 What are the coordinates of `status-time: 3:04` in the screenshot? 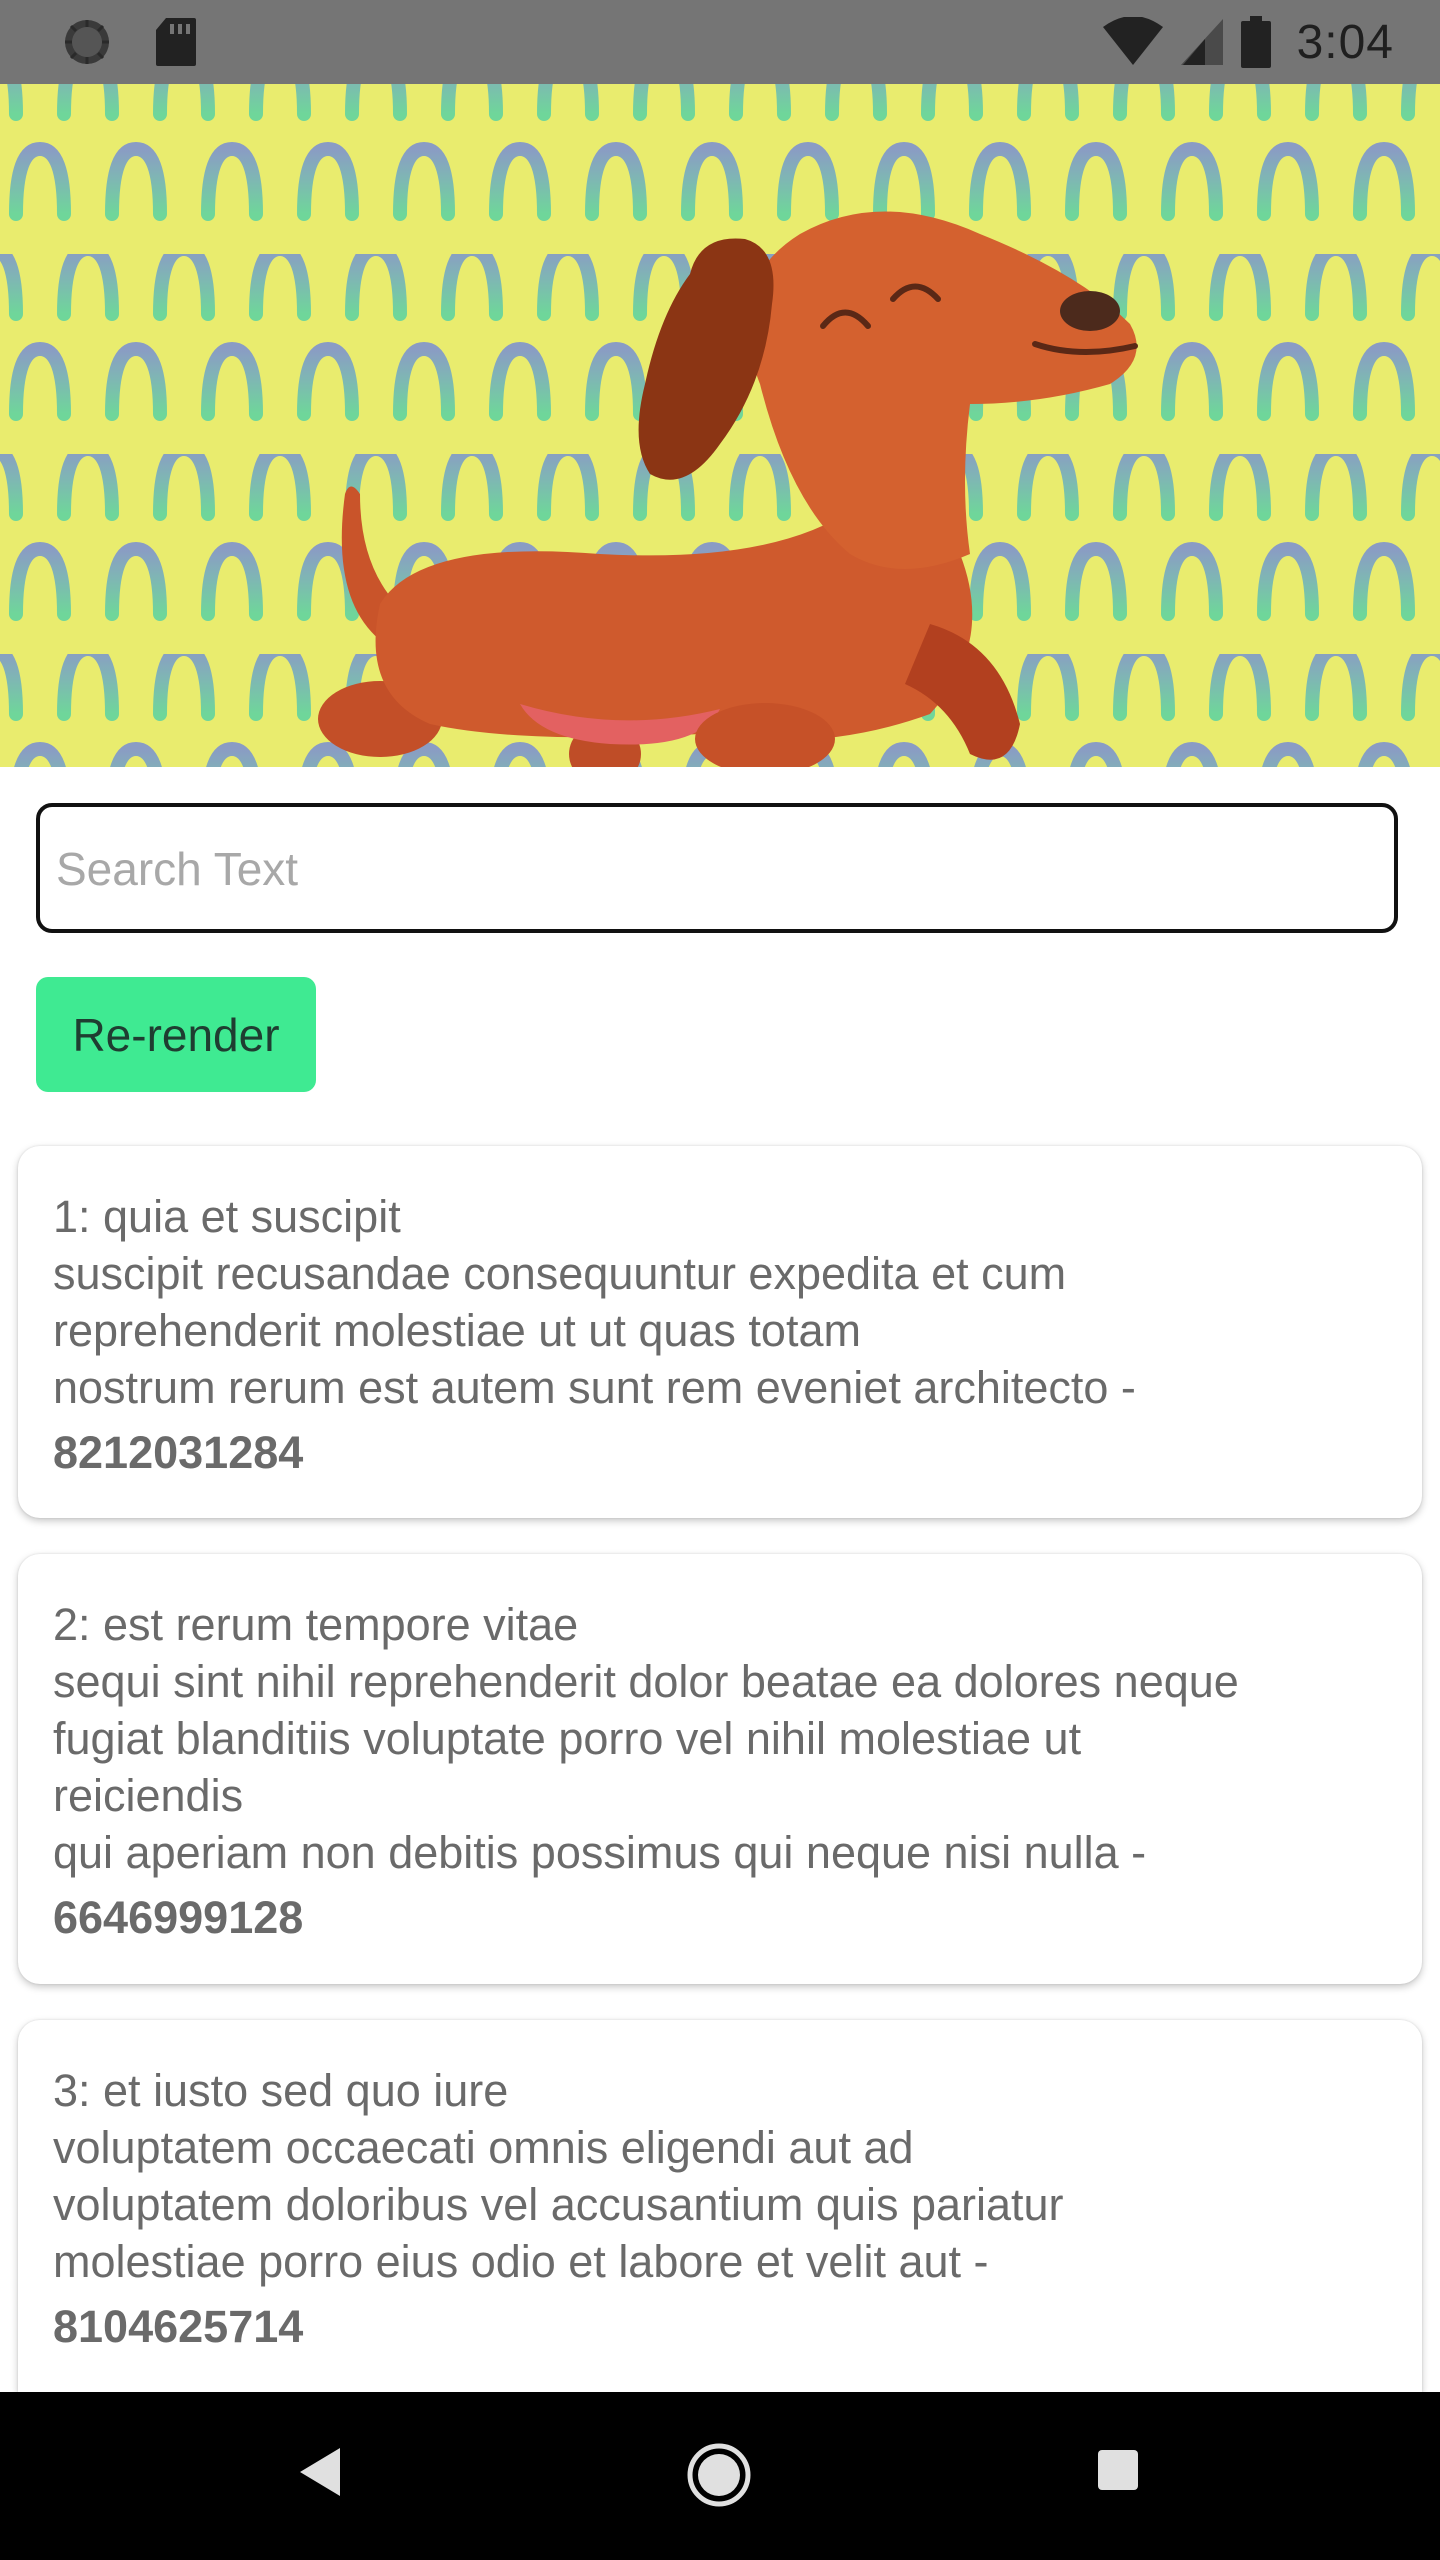 It's located at (1345, 42).